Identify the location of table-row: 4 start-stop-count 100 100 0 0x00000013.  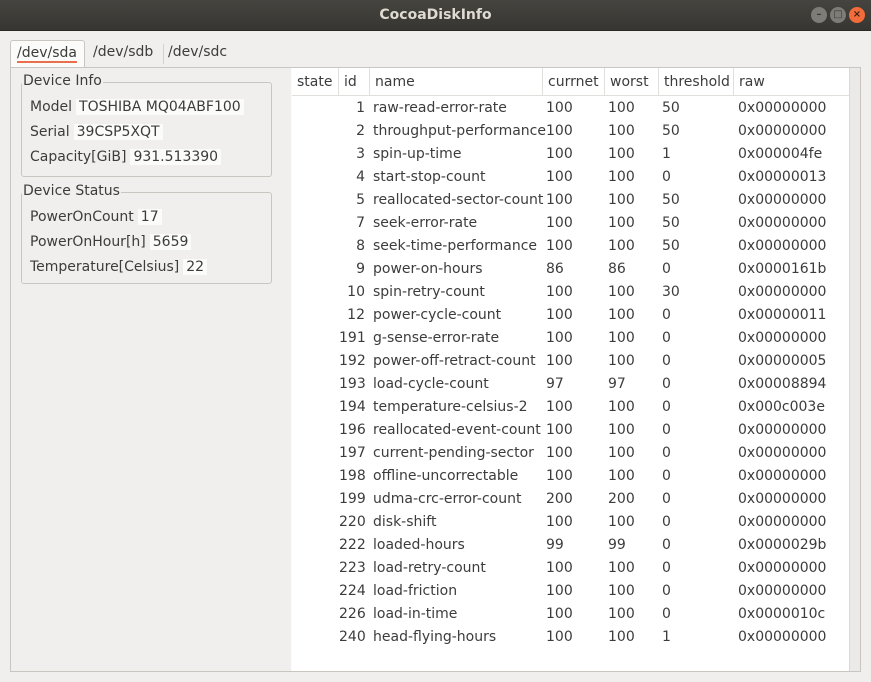
(570, 177).